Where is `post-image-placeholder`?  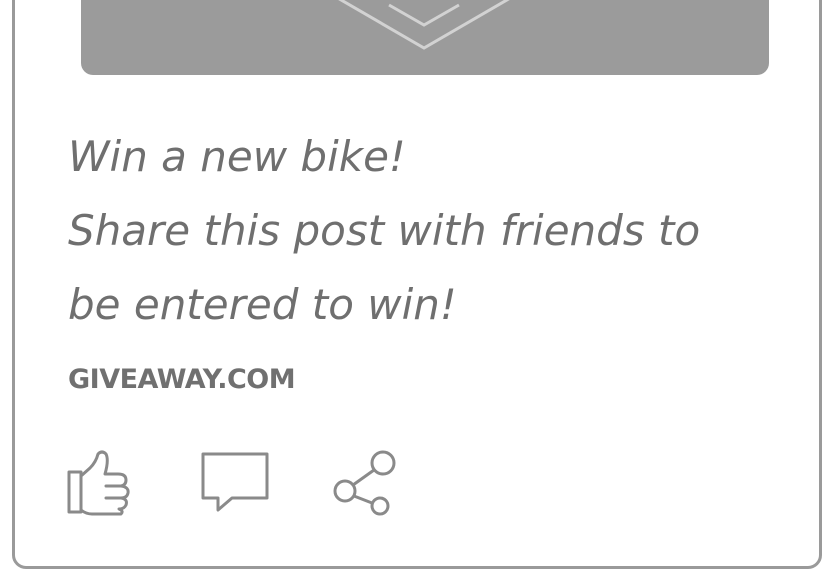 post-image-placeholder is located at coordinates (425, 37).